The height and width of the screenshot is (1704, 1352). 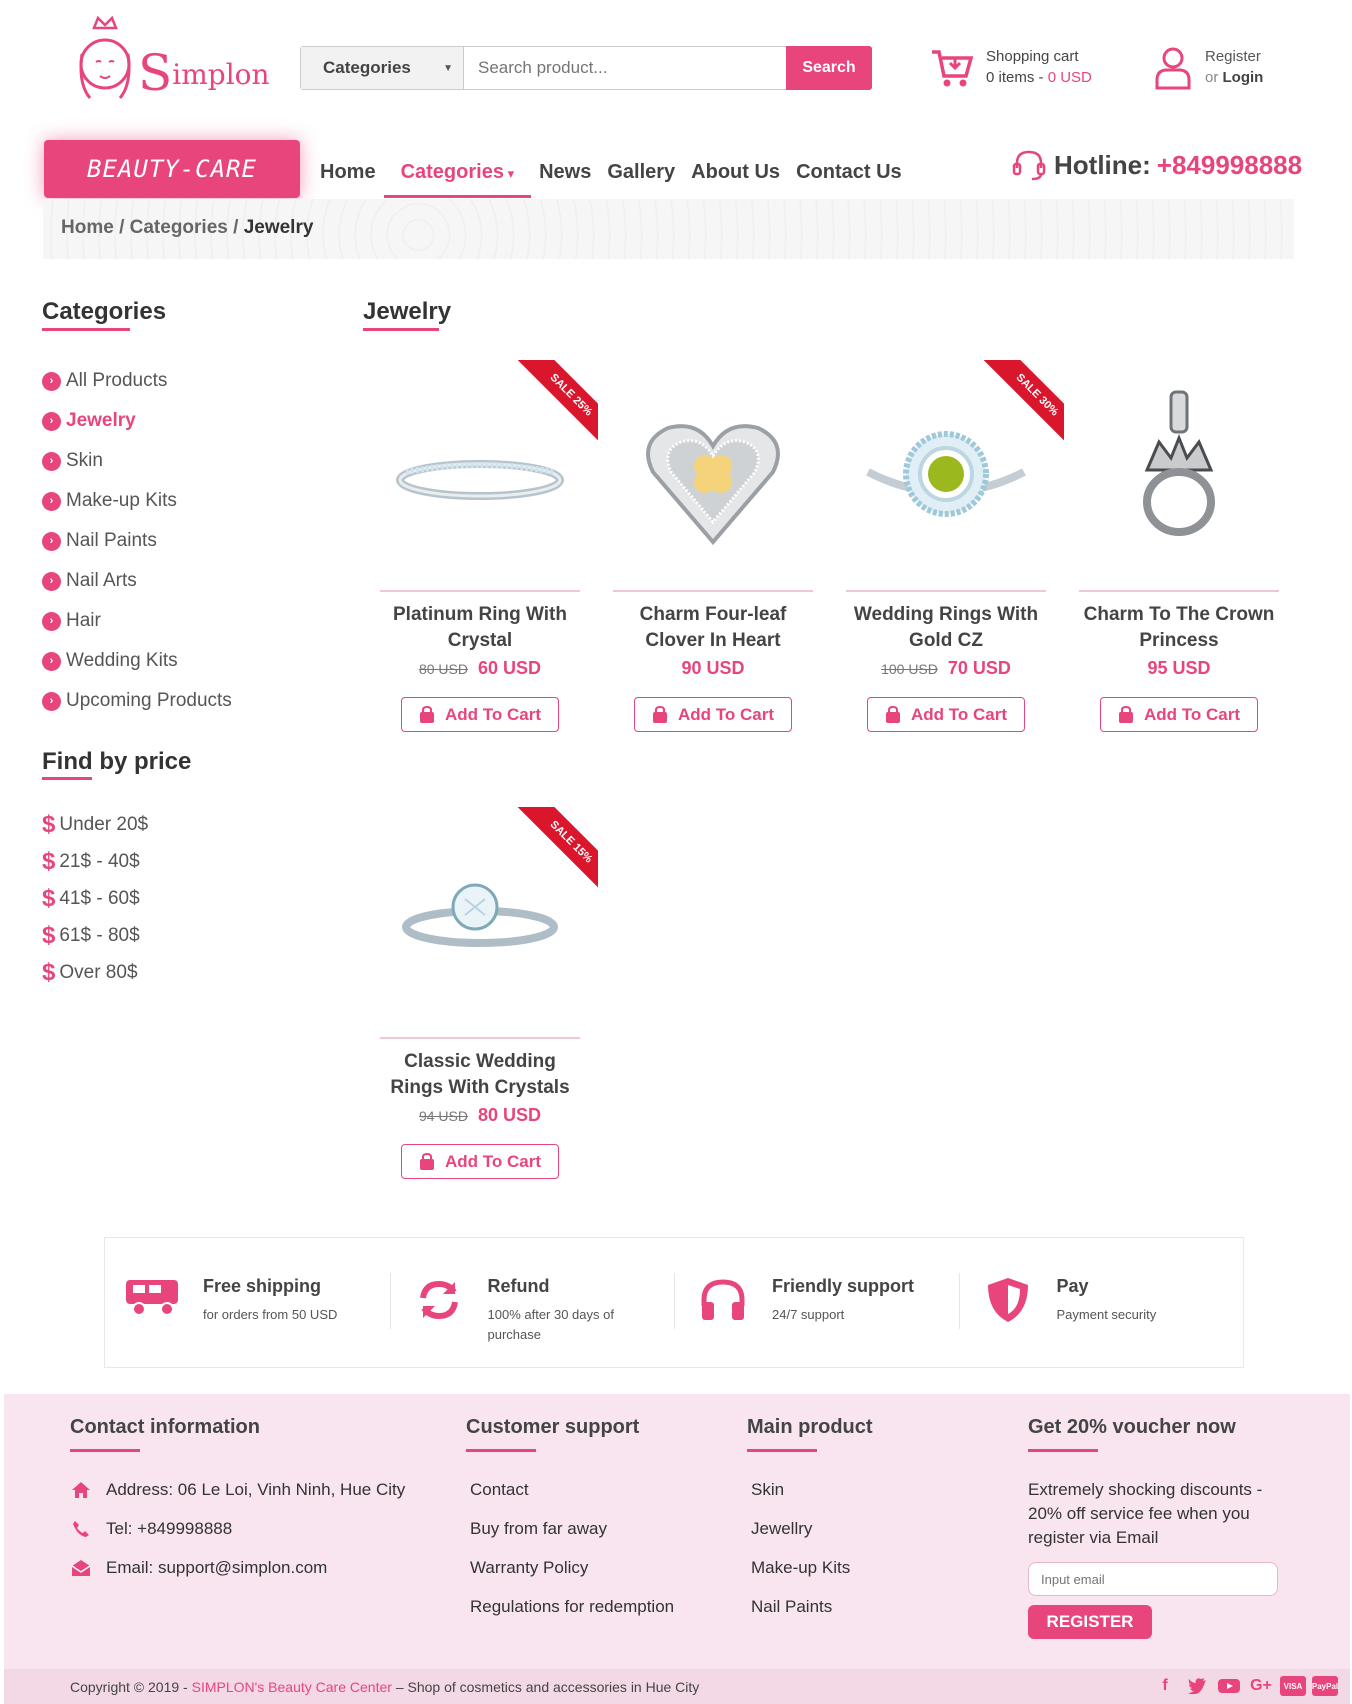 What do you see at coordinates (169, 1528) in the screenshot?
I see `tel-text: Tel: +849998888` at bounding box center [169, 1528].